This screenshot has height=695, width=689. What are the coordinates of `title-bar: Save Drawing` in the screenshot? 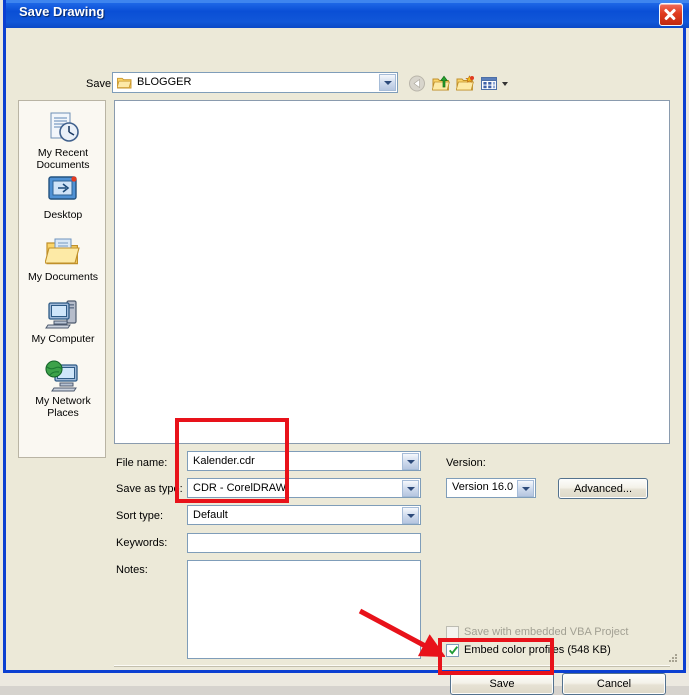 It's located at (347, 14).